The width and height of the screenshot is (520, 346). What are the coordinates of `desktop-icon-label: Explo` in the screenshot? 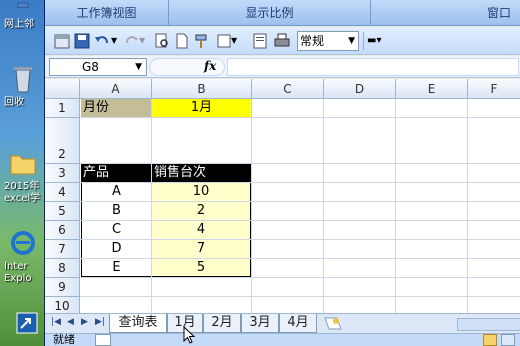 It's located at (18, 278).